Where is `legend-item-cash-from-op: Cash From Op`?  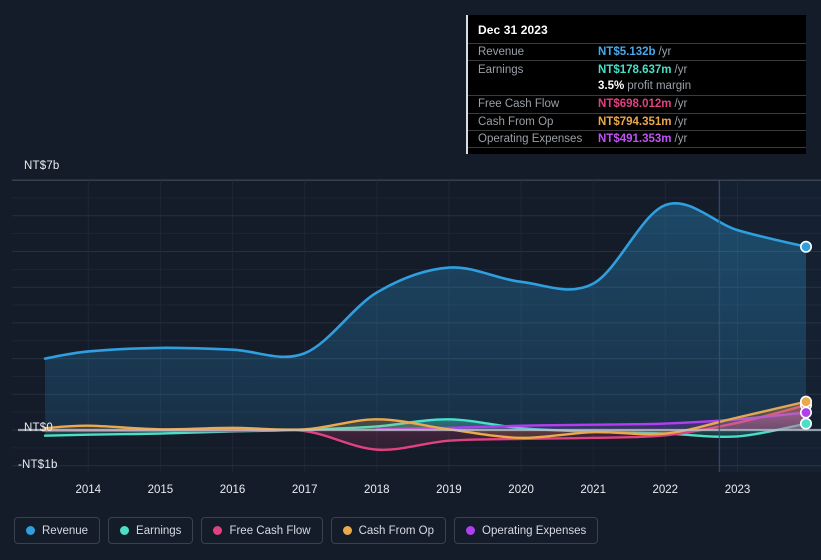
legend-item-cash-from-op: Cash From Op is located at coordinates (388, 530).